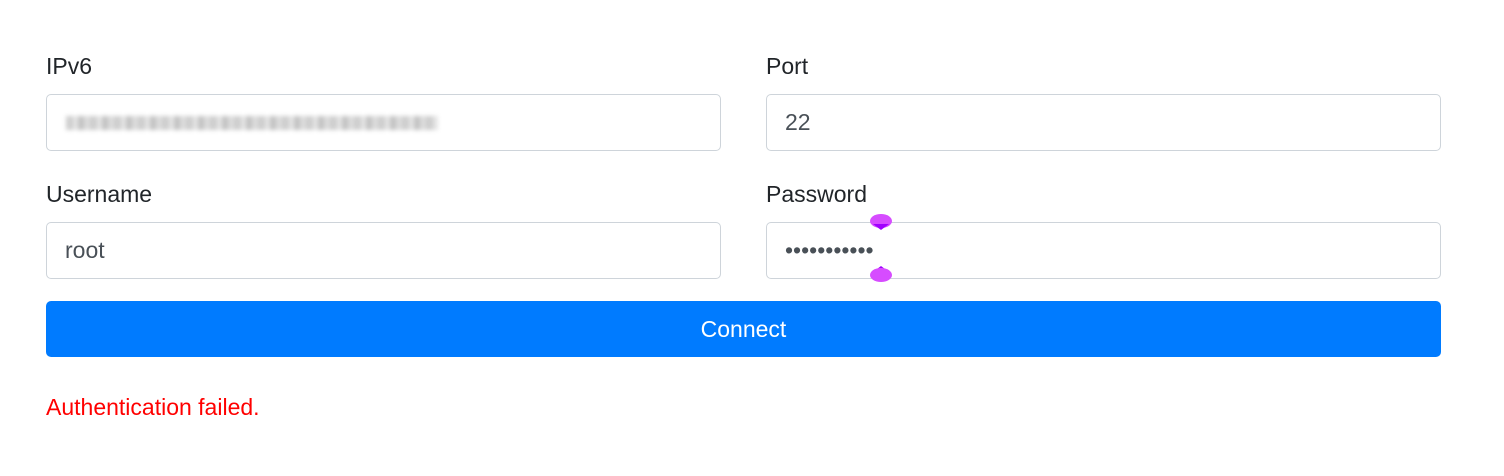  What do you see at coordinates (881, 222) in the screenshot?
I see `selection-handle-top-icon` at bounding box center [881, 222].